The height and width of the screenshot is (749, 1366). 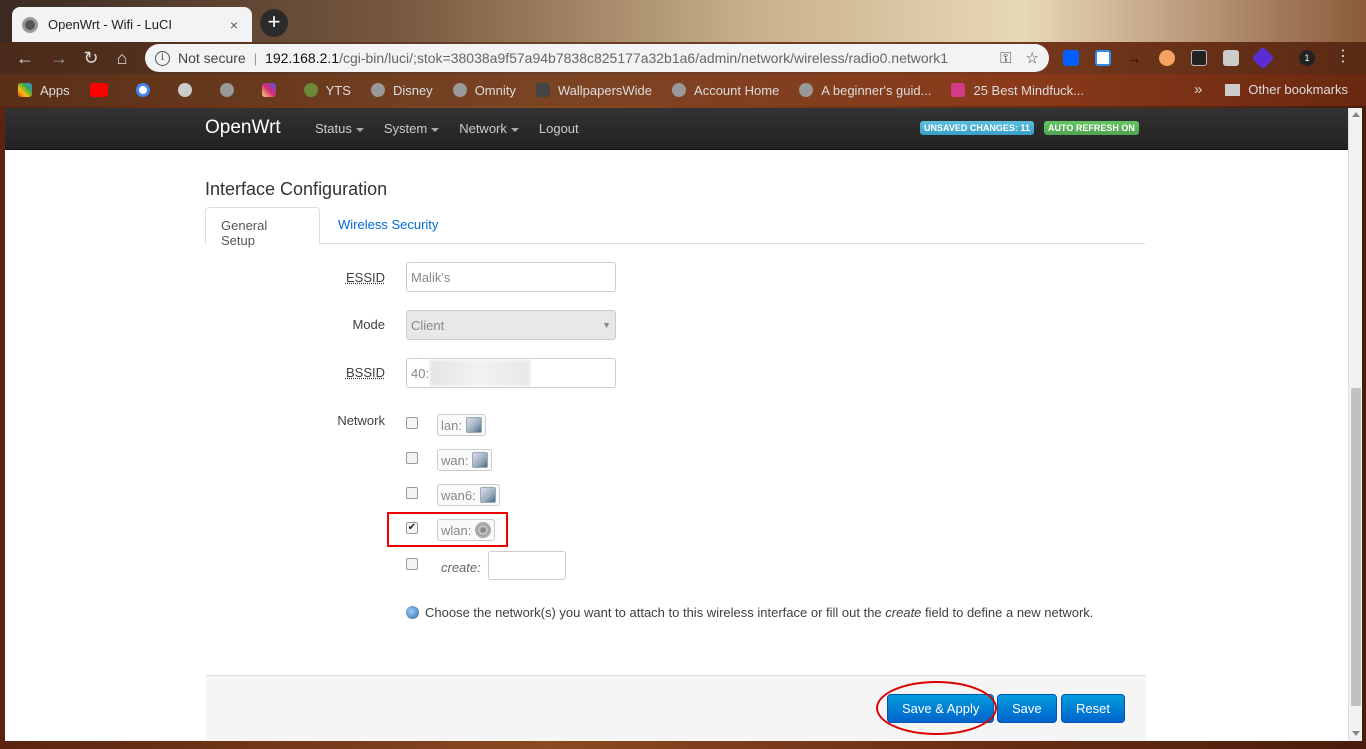 I want to click on ethernet-icon, so click(x=480, y=460).